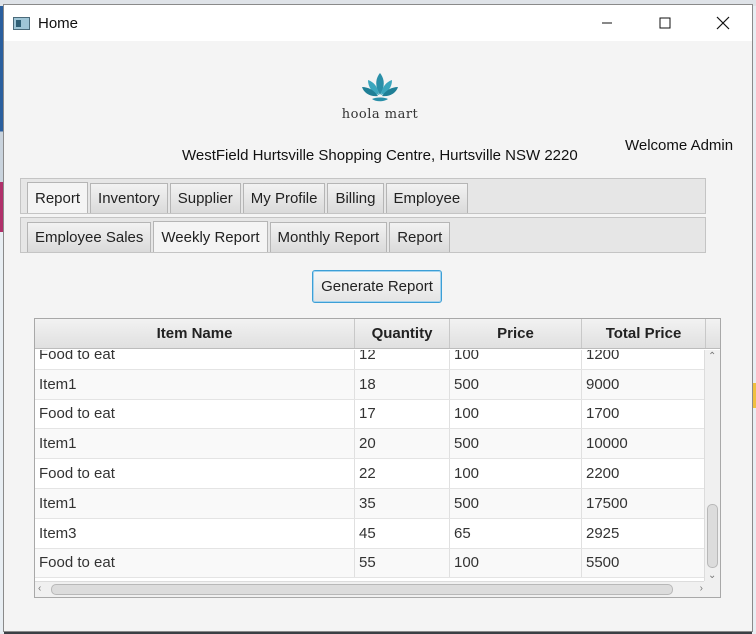 This screenshot has width=756, height=634. I want to click on window-title: Home, so click(58, 23).